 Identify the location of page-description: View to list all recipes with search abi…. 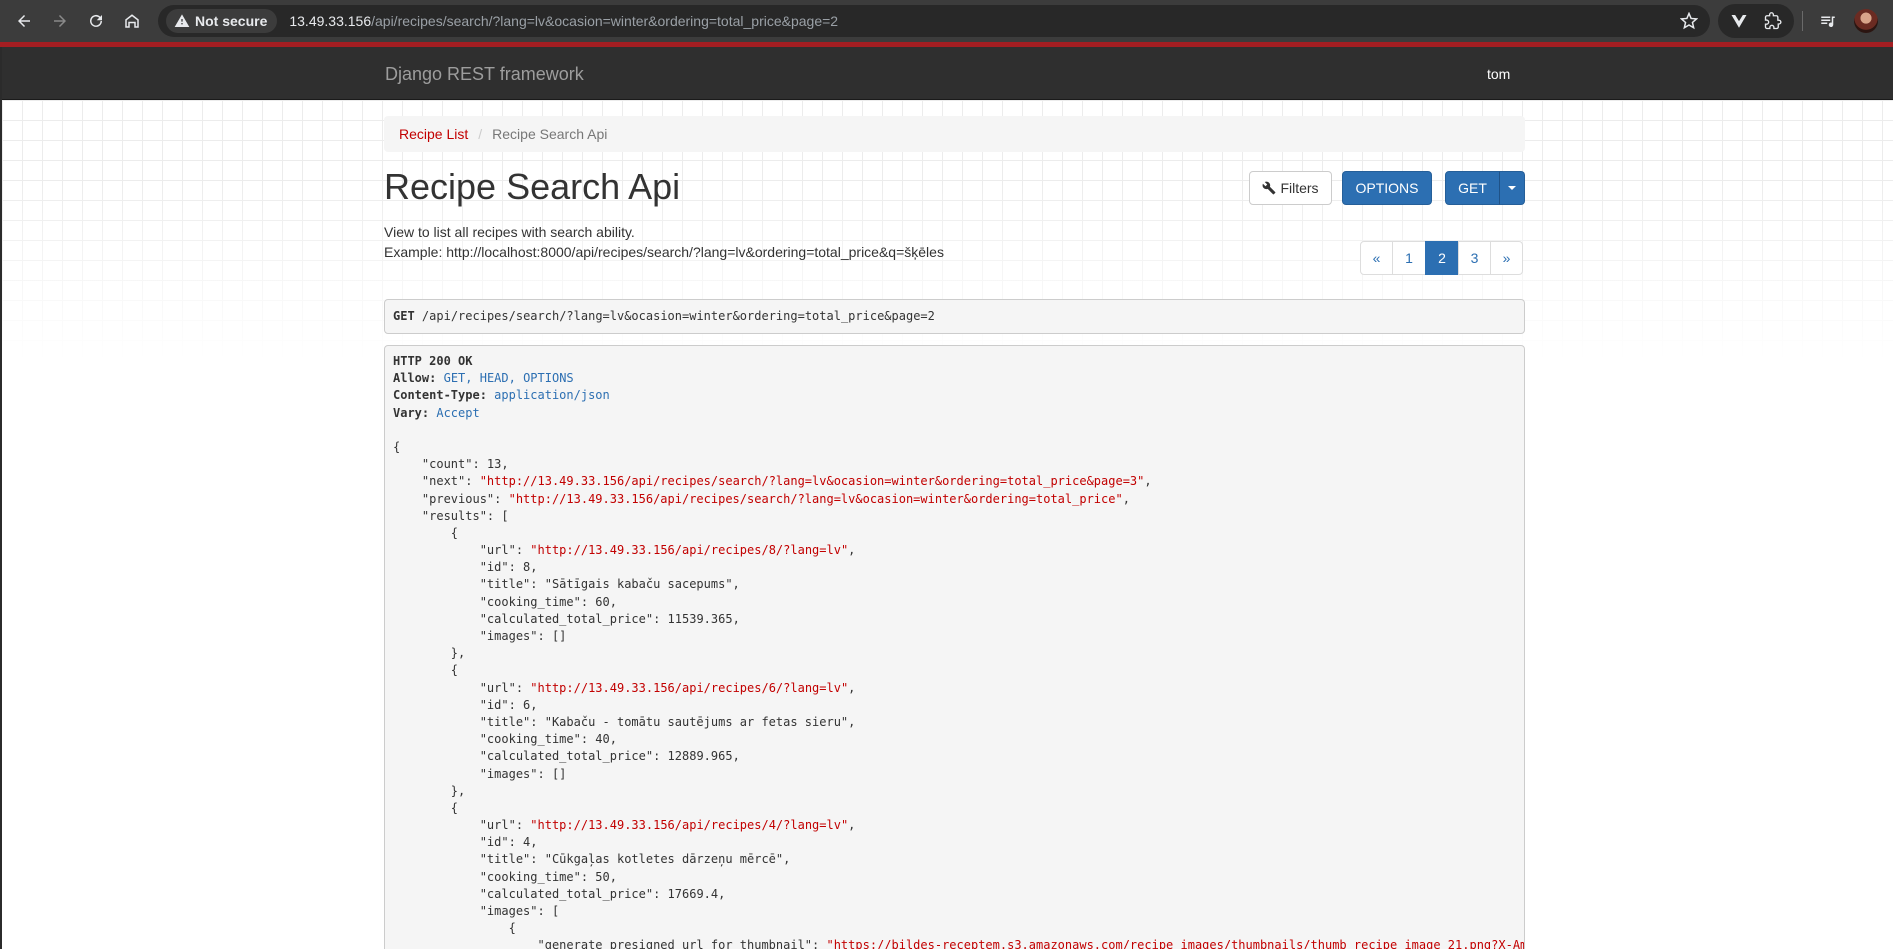
(664, 242).